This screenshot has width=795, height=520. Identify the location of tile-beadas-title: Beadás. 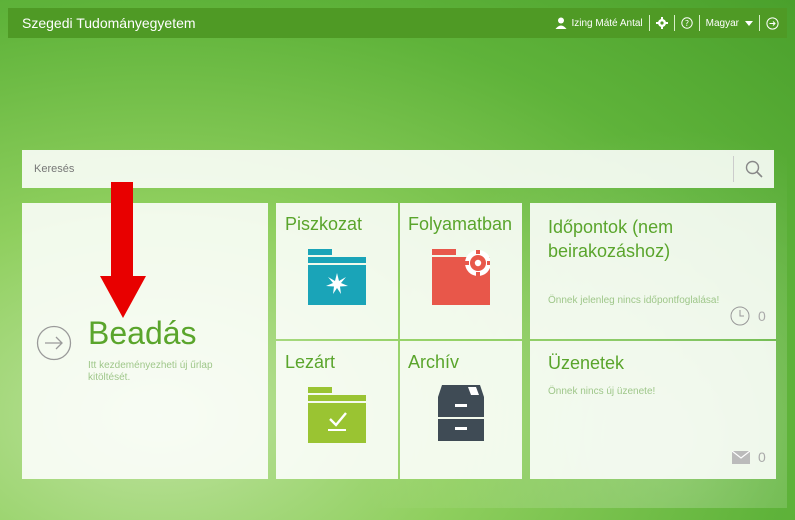
(142, 333).